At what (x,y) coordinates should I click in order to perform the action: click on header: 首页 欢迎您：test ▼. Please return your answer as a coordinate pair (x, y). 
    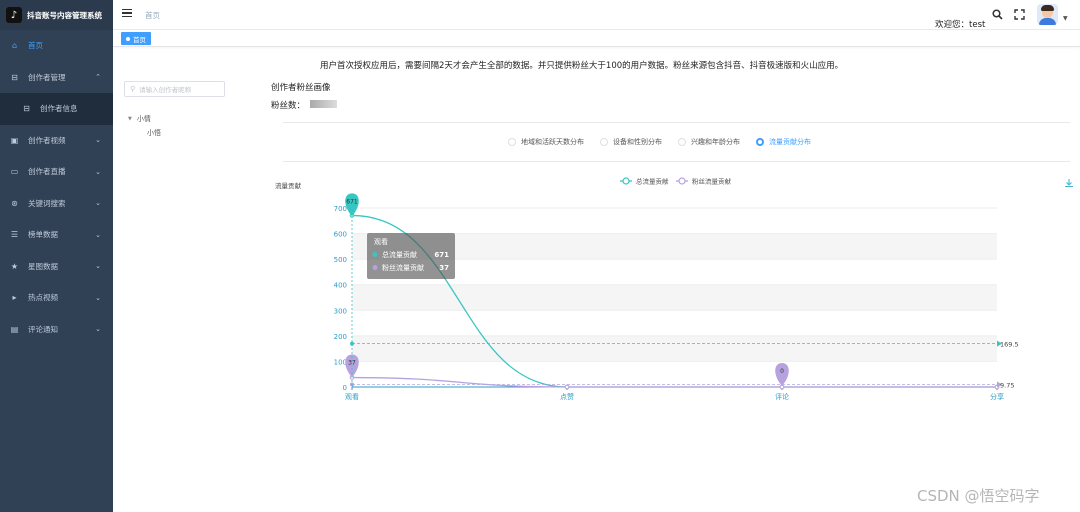
    Looking at the image, I should click on (596, 15).